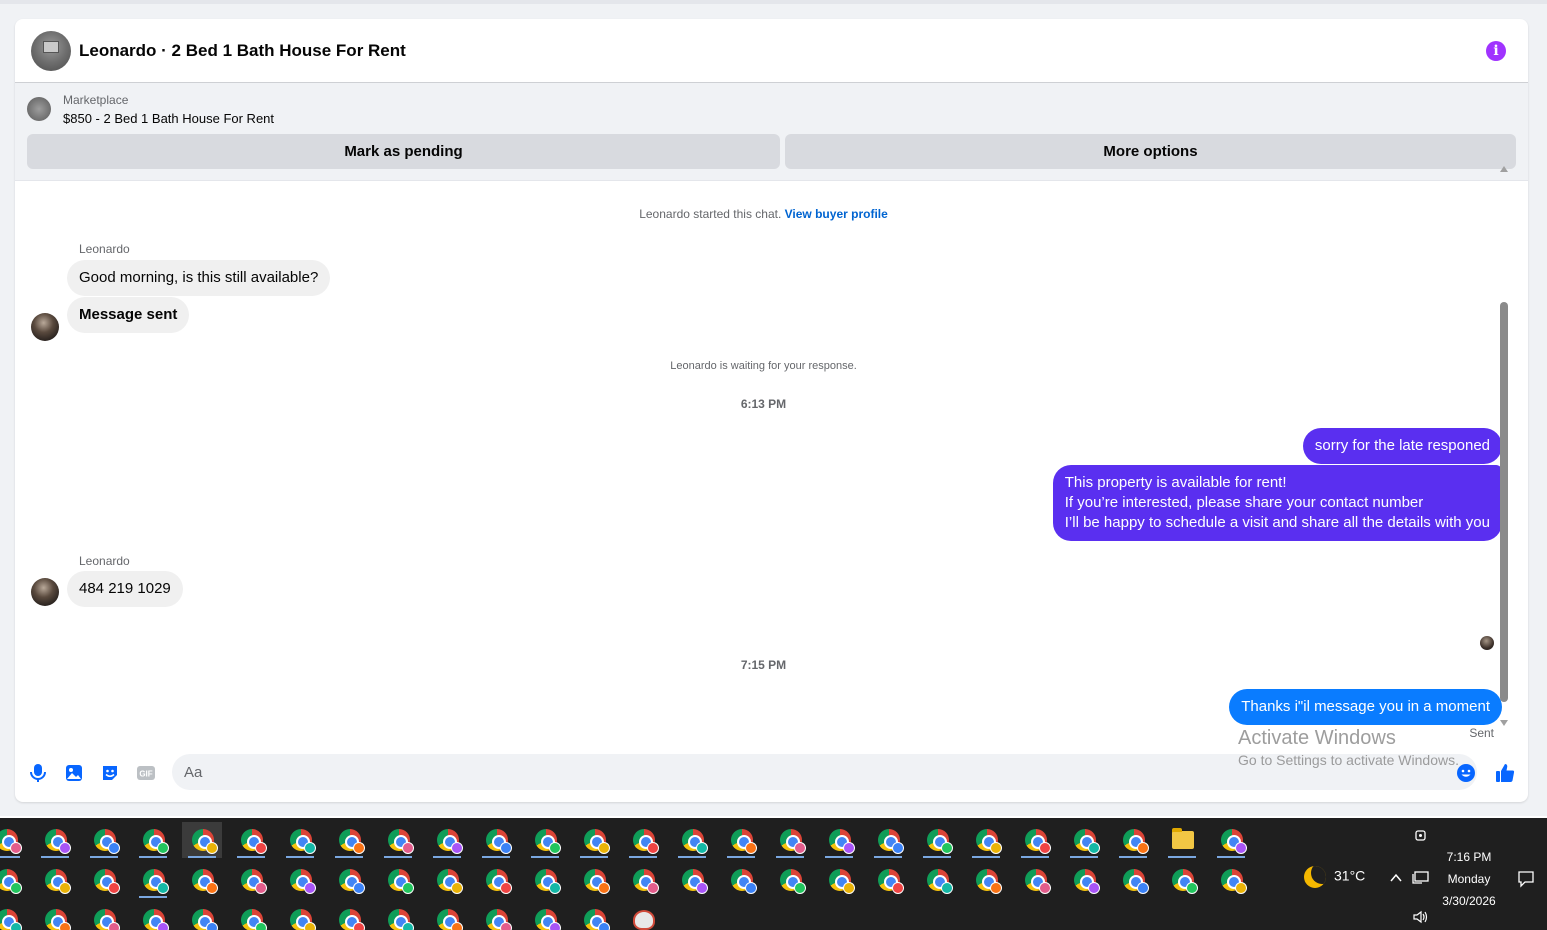 This screenshot has width=1547, height=930. Describe the element at coordinates (242, 51) in the screenshot. I see `chat-title: Leonardo · 2 Bed 1 Bath House For Rent` at that location.